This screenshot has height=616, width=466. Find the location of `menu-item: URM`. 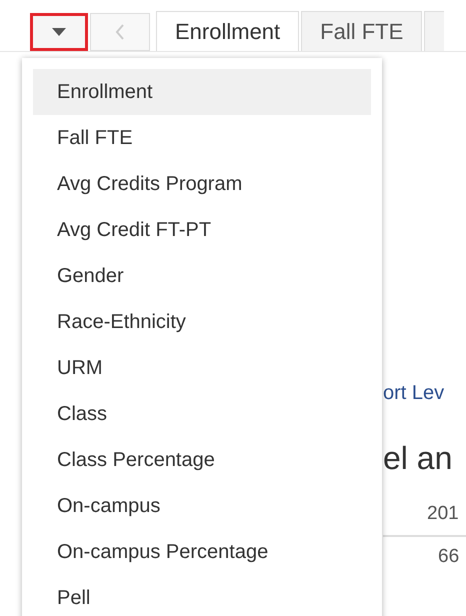

menu-item: URM is located at coordinates (202, 368).